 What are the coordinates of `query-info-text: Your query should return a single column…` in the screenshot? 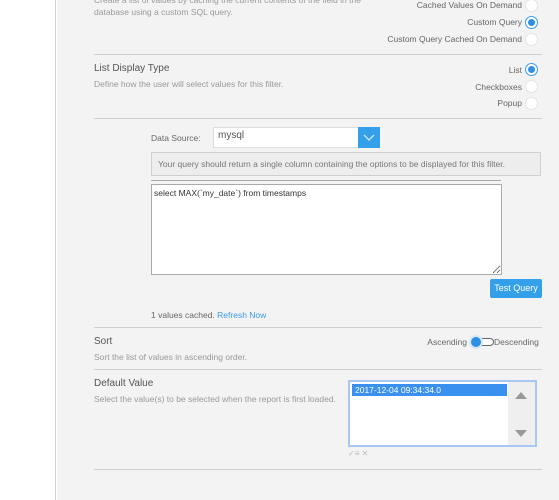 It's located at (331, 164).